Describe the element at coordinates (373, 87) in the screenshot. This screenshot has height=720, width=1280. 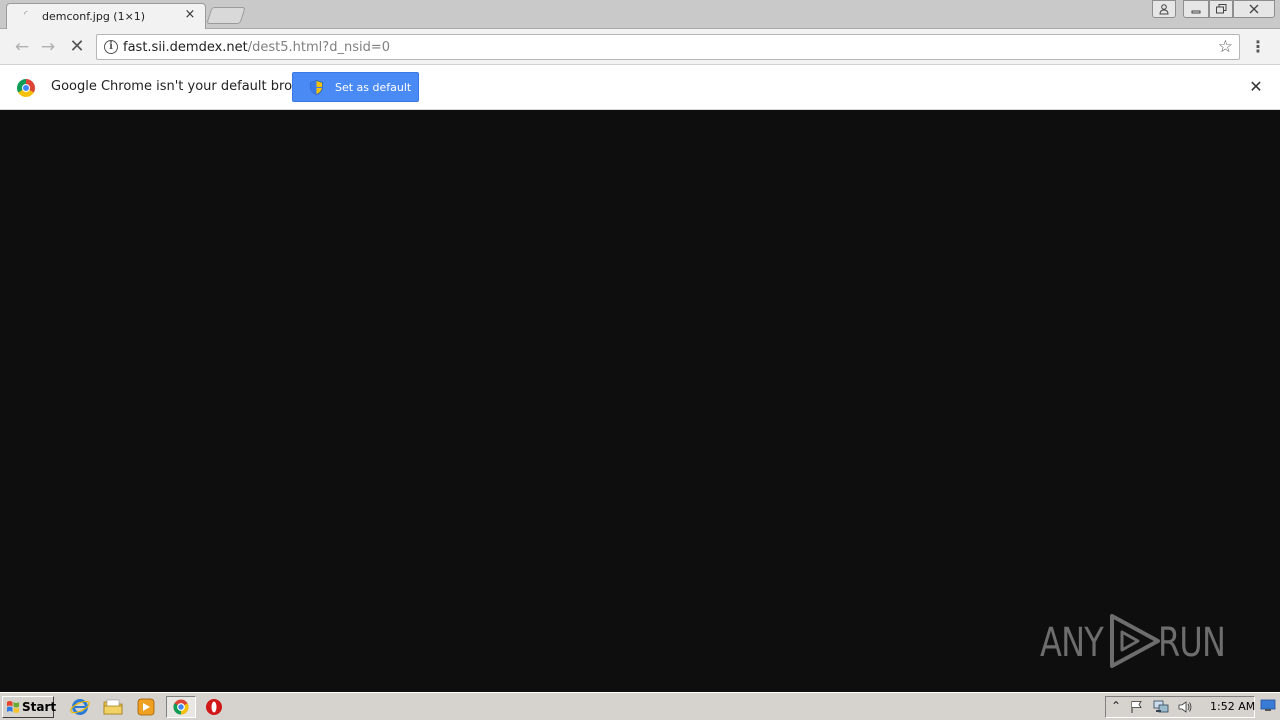
I see `set-as-default-label: Set as default` at that location.